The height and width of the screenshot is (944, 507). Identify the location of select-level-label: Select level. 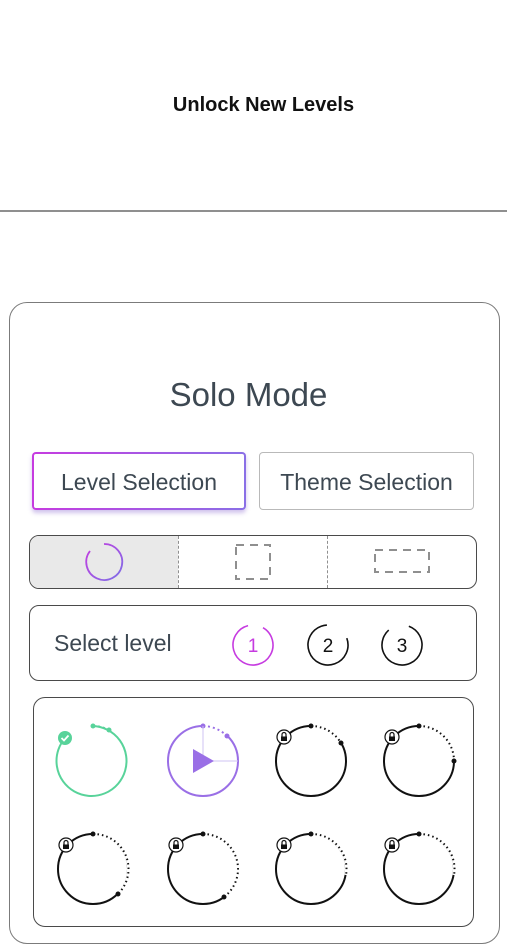
(113, 643).